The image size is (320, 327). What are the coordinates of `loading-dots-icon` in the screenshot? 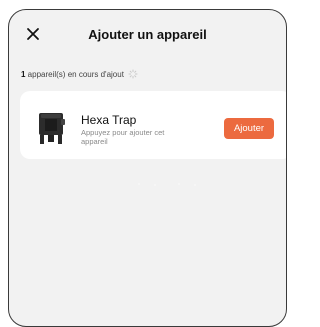 It's located at (167, 184).